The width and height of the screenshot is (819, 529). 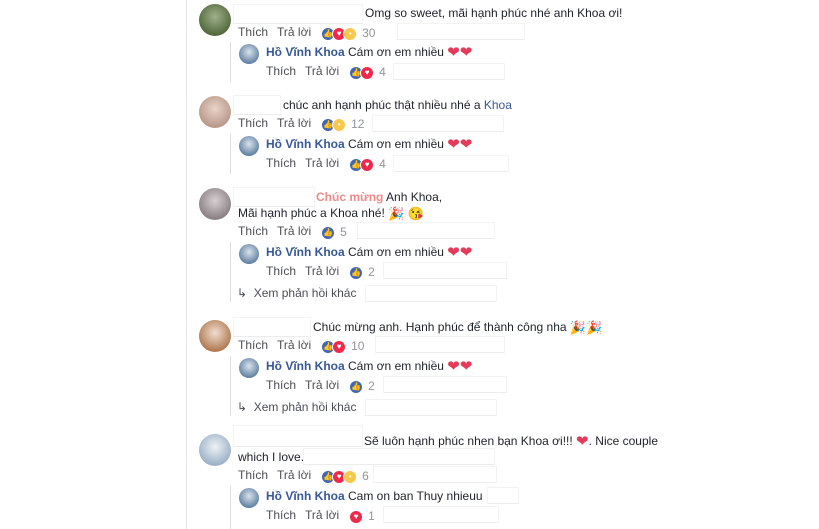 I want to click on heart-icon: ❤, so click(x=582, y=441).